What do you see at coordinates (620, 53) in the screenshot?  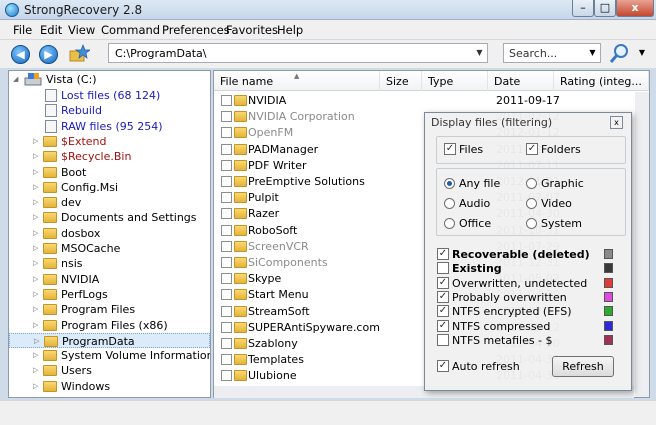 I see `search-button` at bounding box center [620, 53].